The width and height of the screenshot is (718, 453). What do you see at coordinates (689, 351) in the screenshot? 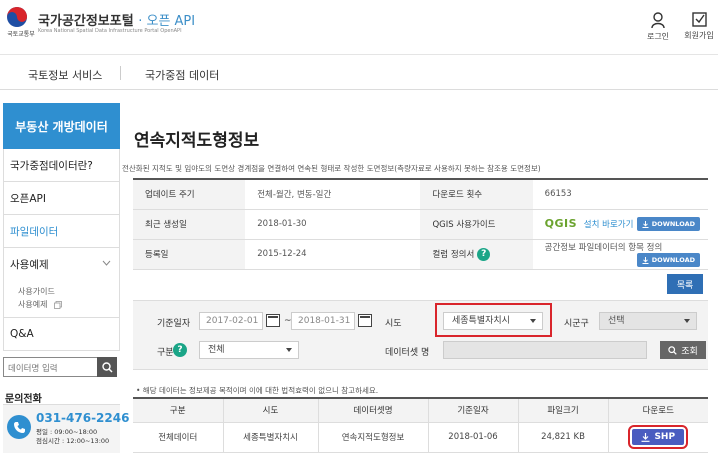
I see `query-label: 조회` at bounding box center [689, 351].